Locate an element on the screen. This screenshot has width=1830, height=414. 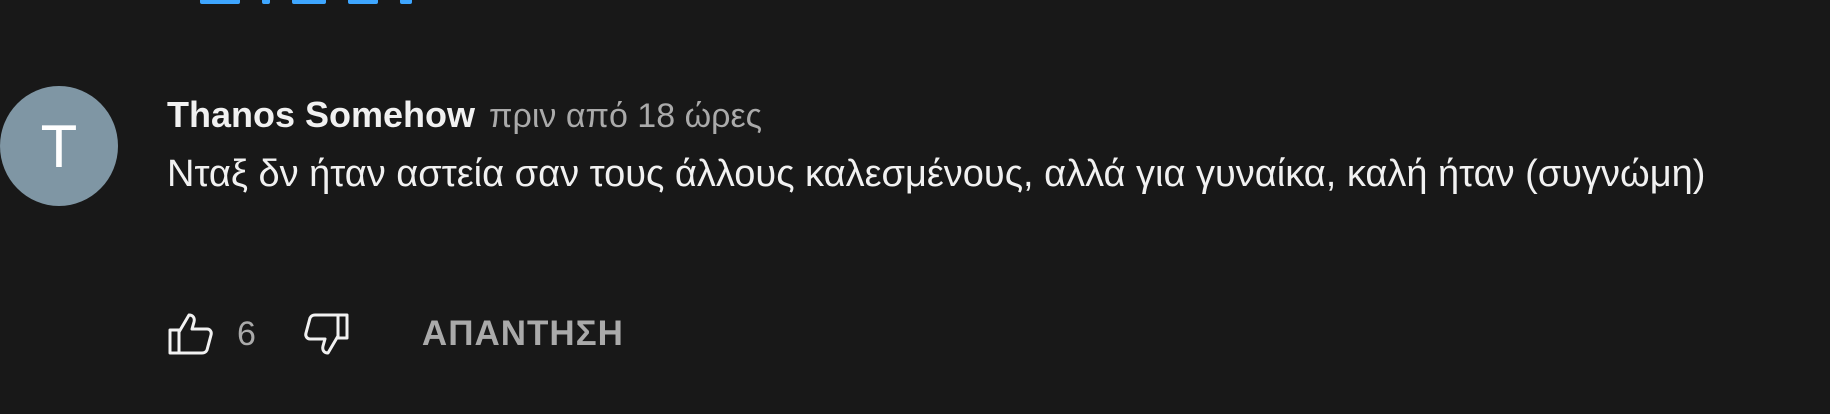
like-button is located at coordinates (191, 334).